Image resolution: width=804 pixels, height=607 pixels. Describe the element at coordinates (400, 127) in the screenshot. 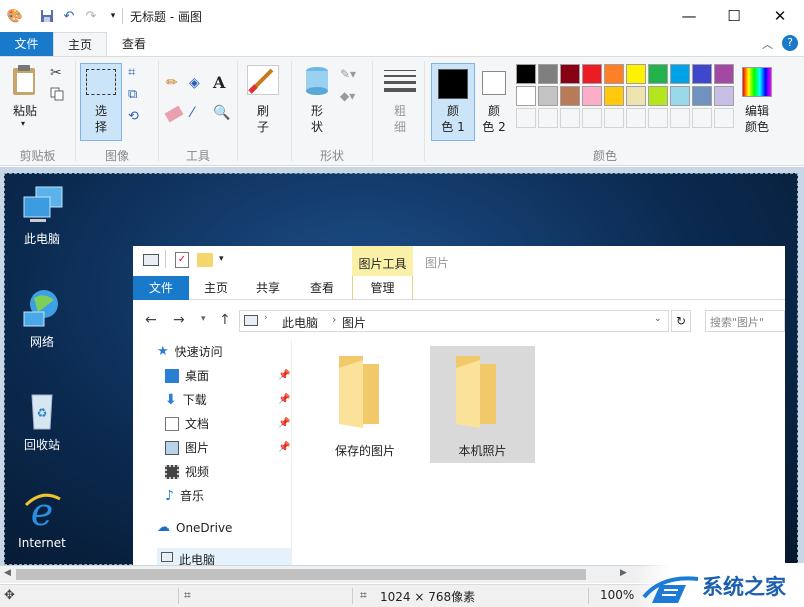

I see `size-label-2: 细` at that location.